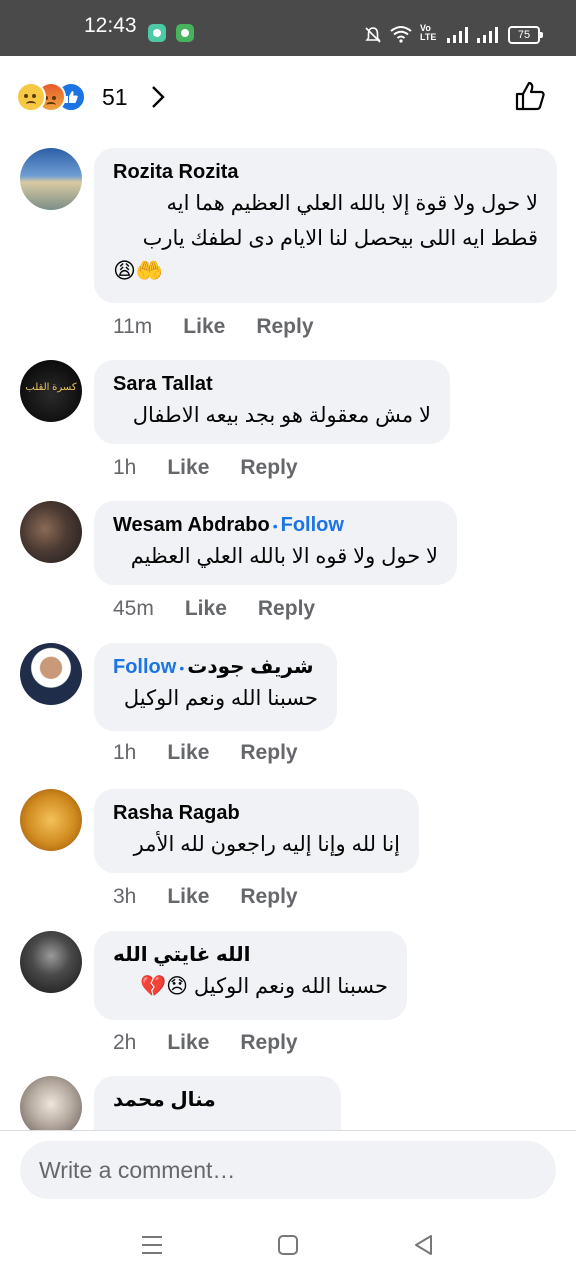  I want to click on comment-actions: 3h Like Reply, so click(221, 897).